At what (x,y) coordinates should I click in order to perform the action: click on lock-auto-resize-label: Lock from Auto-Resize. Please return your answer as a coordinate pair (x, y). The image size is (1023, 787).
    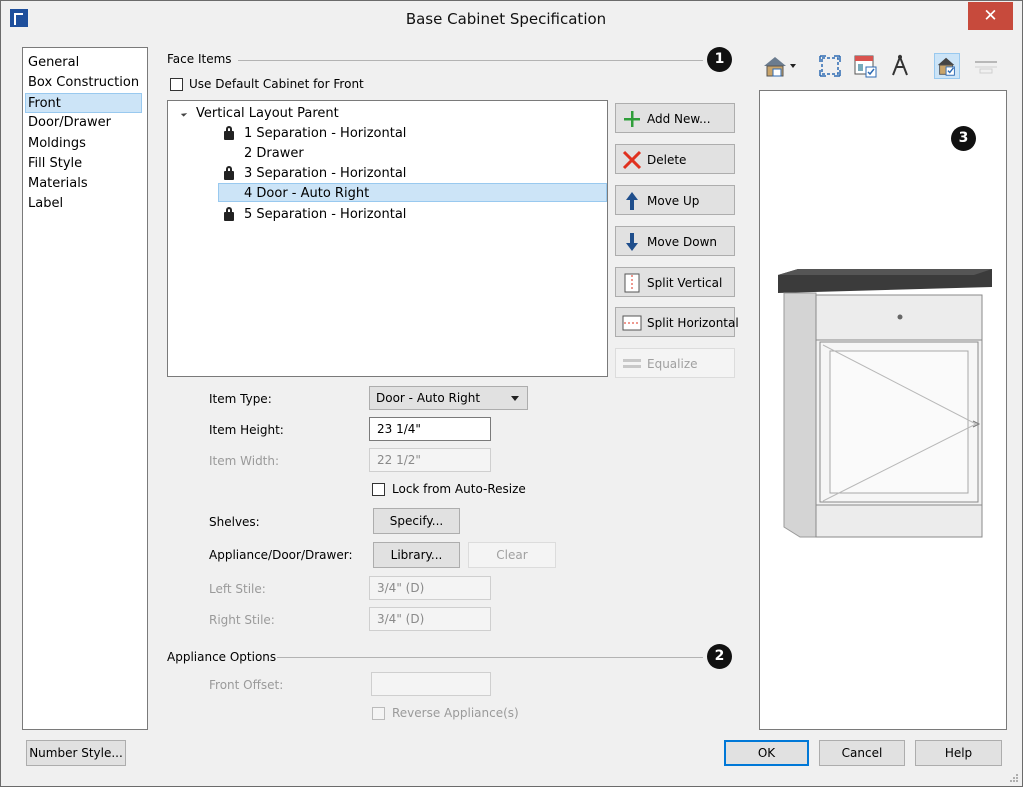
    Looking at the image, I should click on (459, 489).